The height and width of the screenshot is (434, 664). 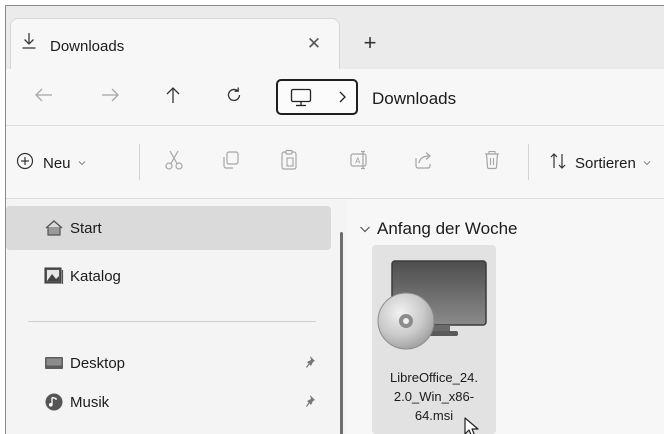 I want to click on cut-icon, so click(x=174, y=162).